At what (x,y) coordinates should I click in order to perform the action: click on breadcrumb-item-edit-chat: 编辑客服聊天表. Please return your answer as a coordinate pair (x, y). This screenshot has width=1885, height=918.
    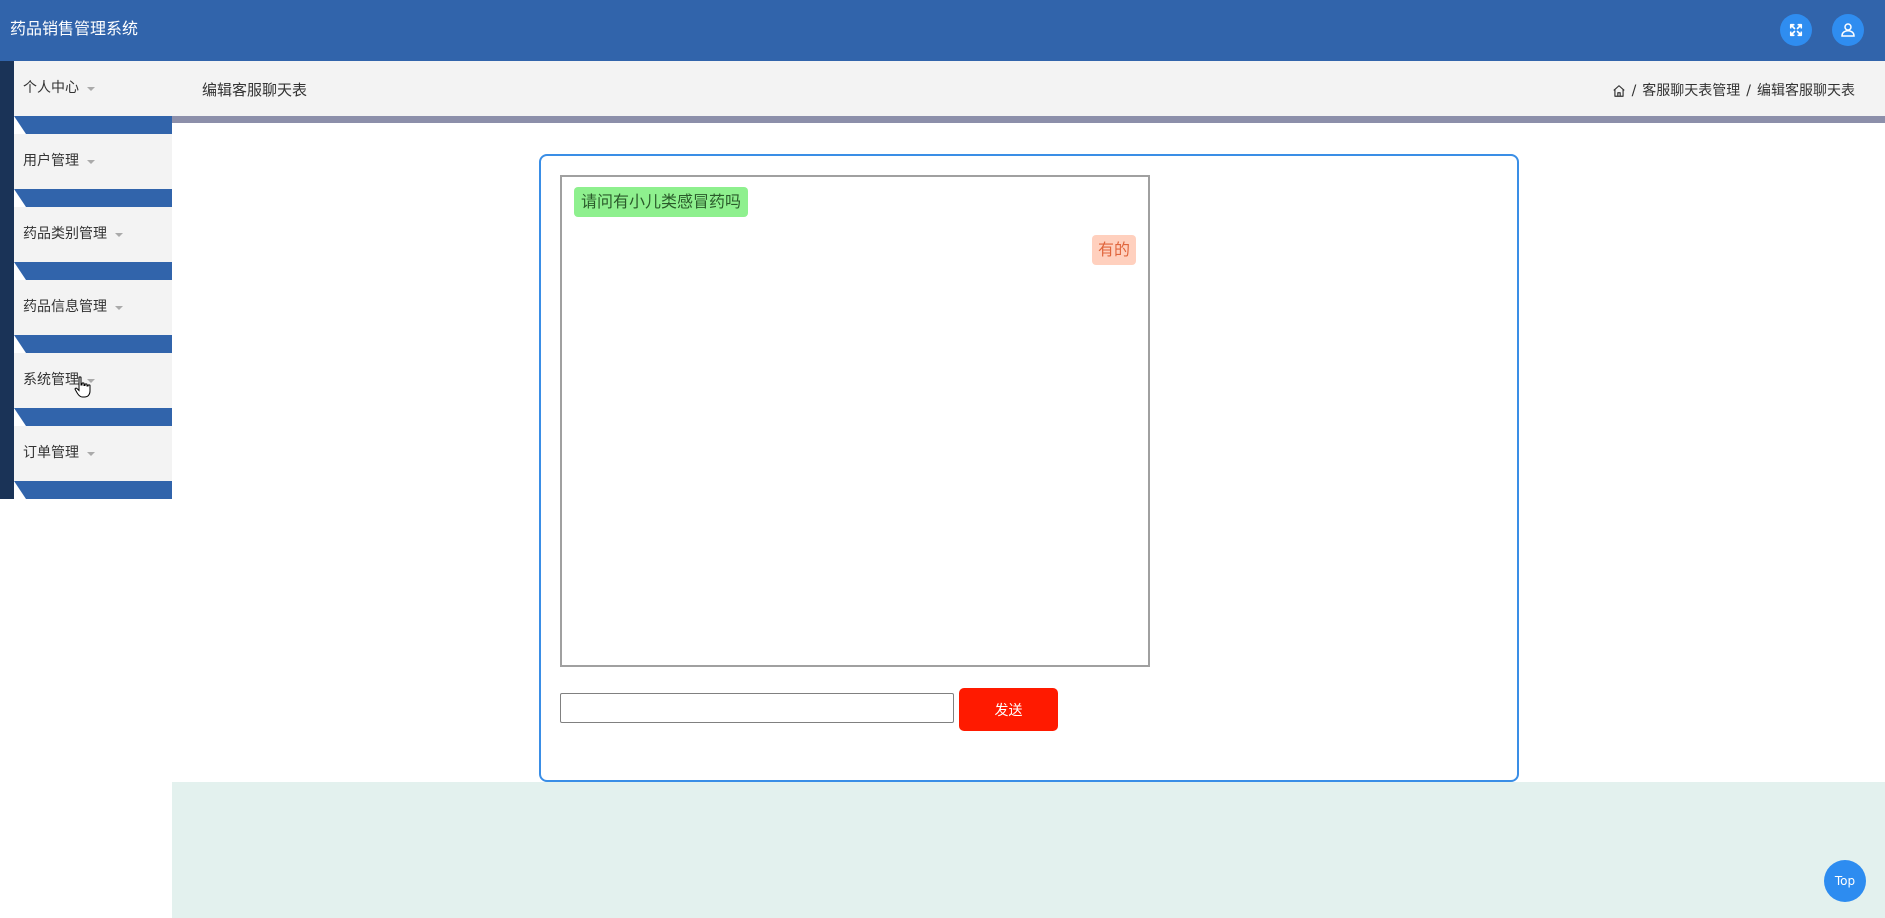
    Looking at the image, I should click on (1806, 91).